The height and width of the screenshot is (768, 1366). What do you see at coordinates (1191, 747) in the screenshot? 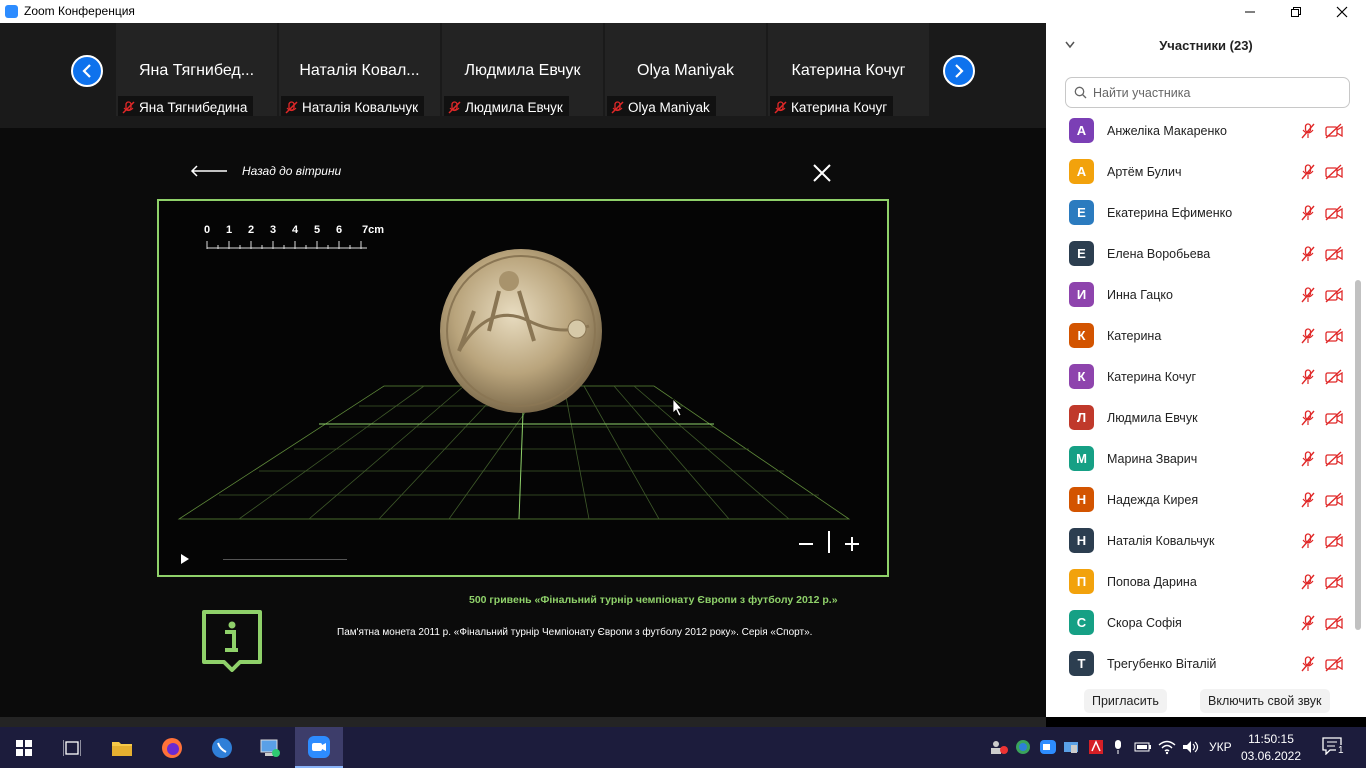
I see `volume-icon` at bounding box center [1191, 747].